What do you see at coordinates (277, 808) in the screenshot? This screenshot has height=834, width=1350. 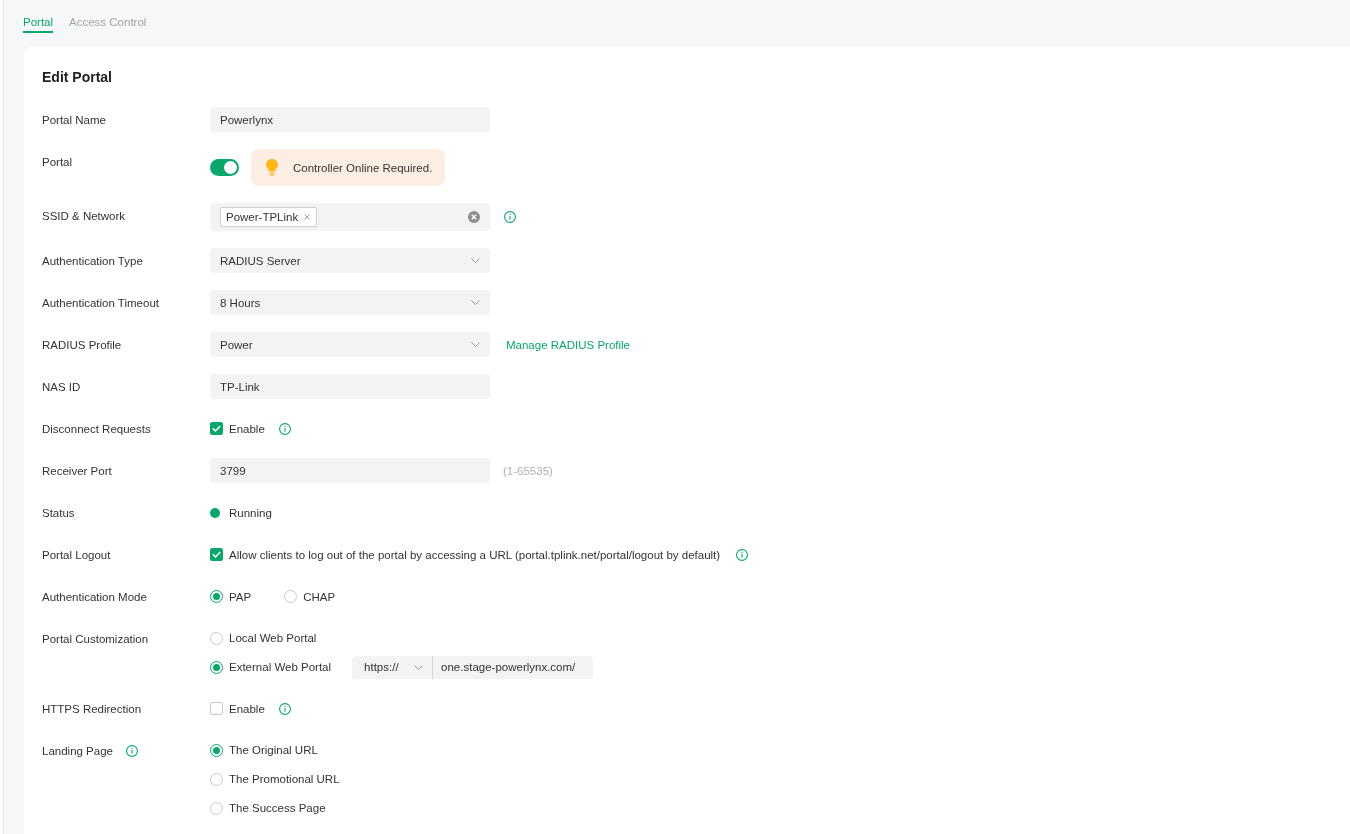 I see `radio-label: The Success Page` at bounding box center [277, 808].